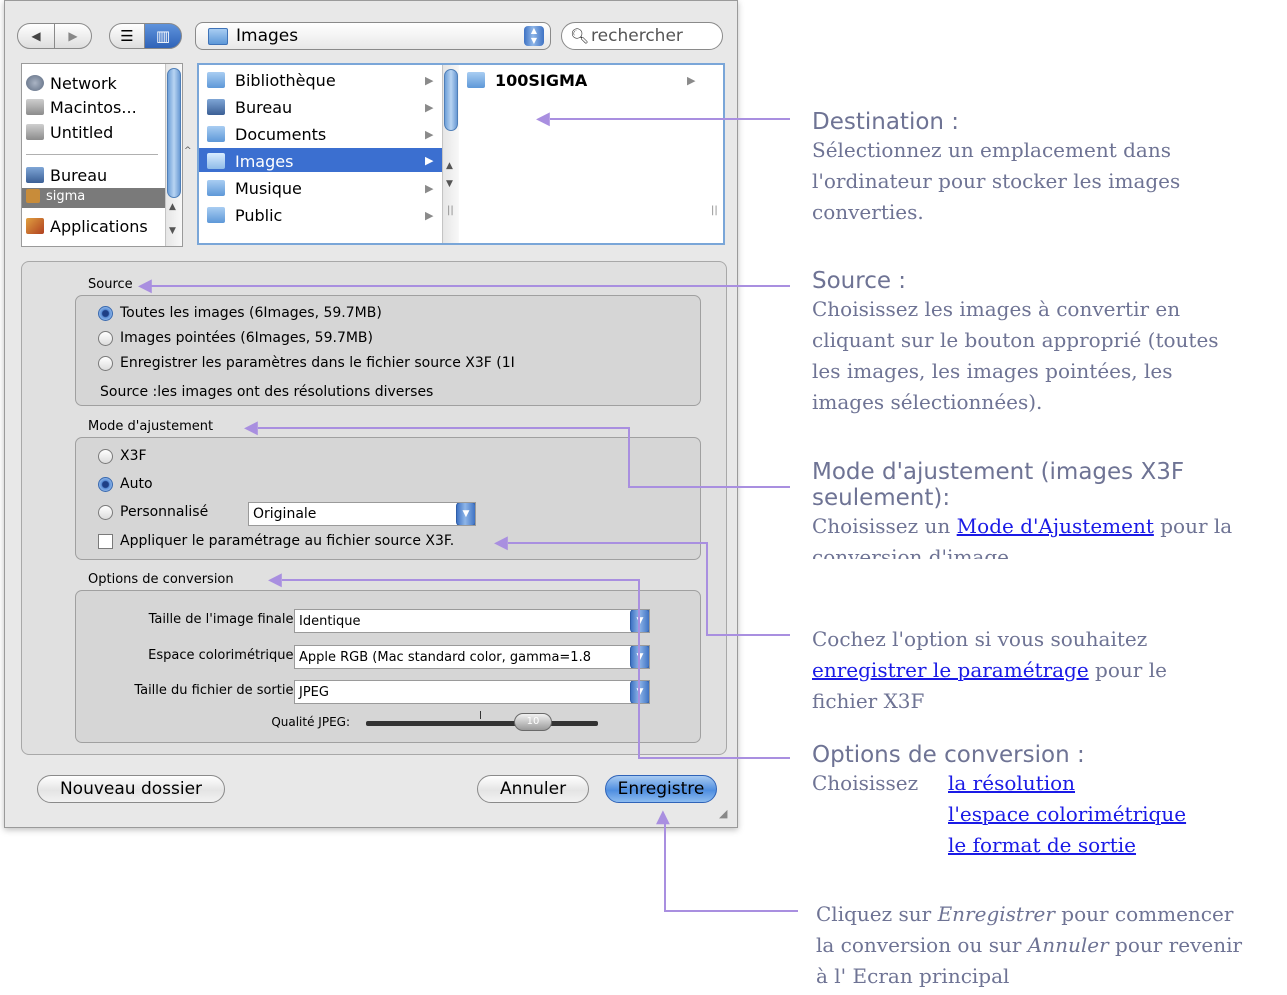  I want to click on annotation-text: cliquant sur le bouton approprié (toutes, so click(1015, 340).